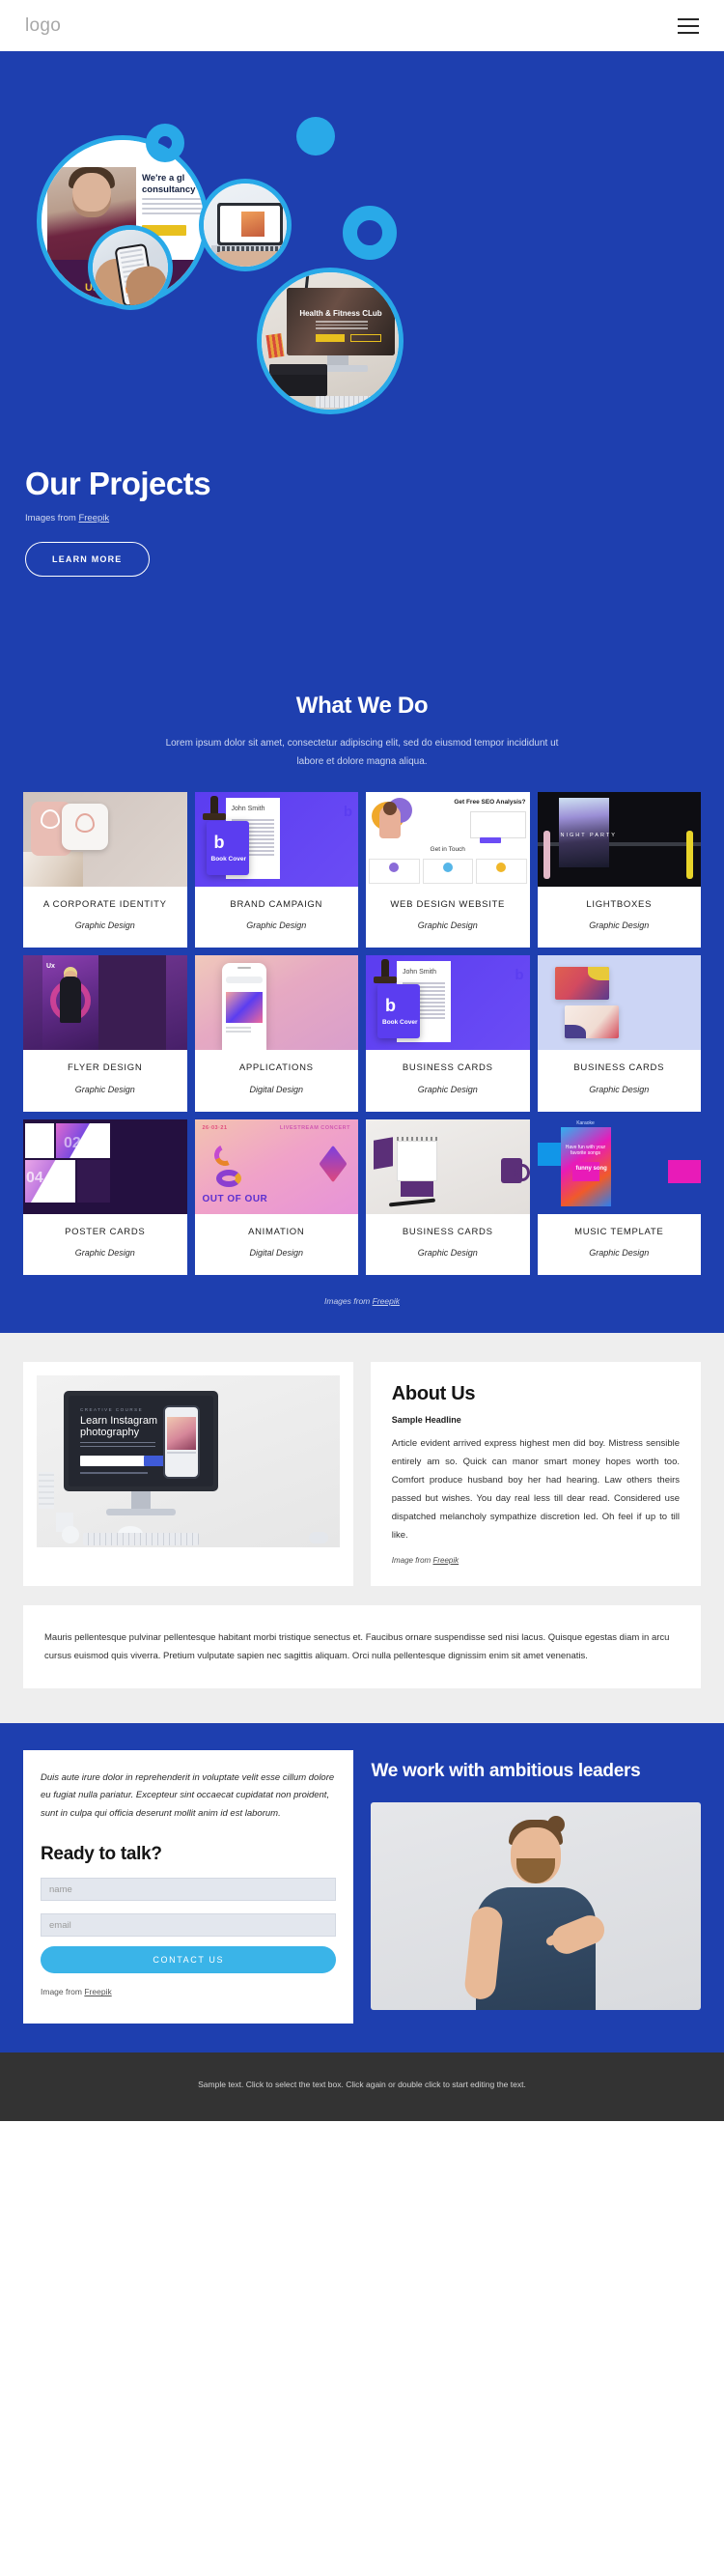 The width and height of the screenshot is (724, 2576). Describe the element at coordinates (338, 368) in the screenshot. I see `monitor-foot` at that location.